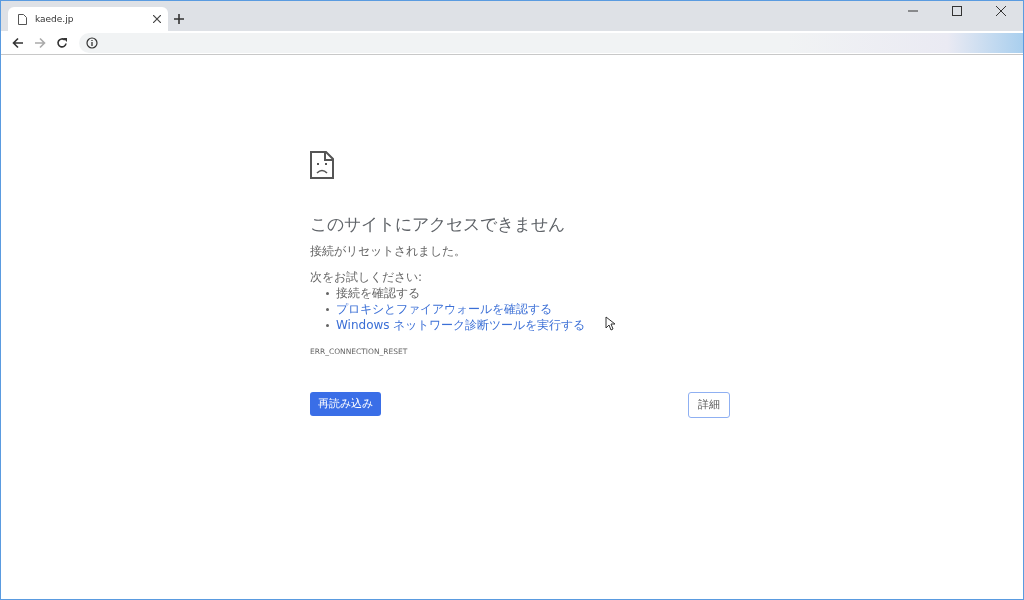 This screenshot has height=600, width=1024. Describe the element at coordinates (438, 224) in the screenshot. I see `error-heading: このサイトにアクセスできません` at that location.